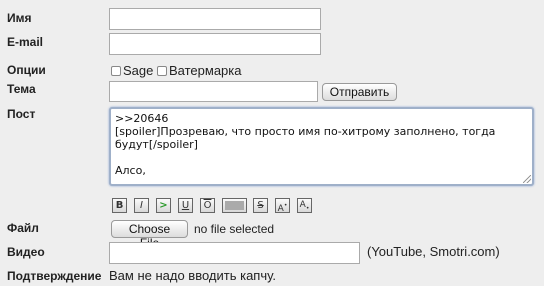 This screenshot has width=544, height=286. What do you see at coordinates (25, 42) in the screenshot?
I see `email-label: E-mail` at bounding box center [25, 42].